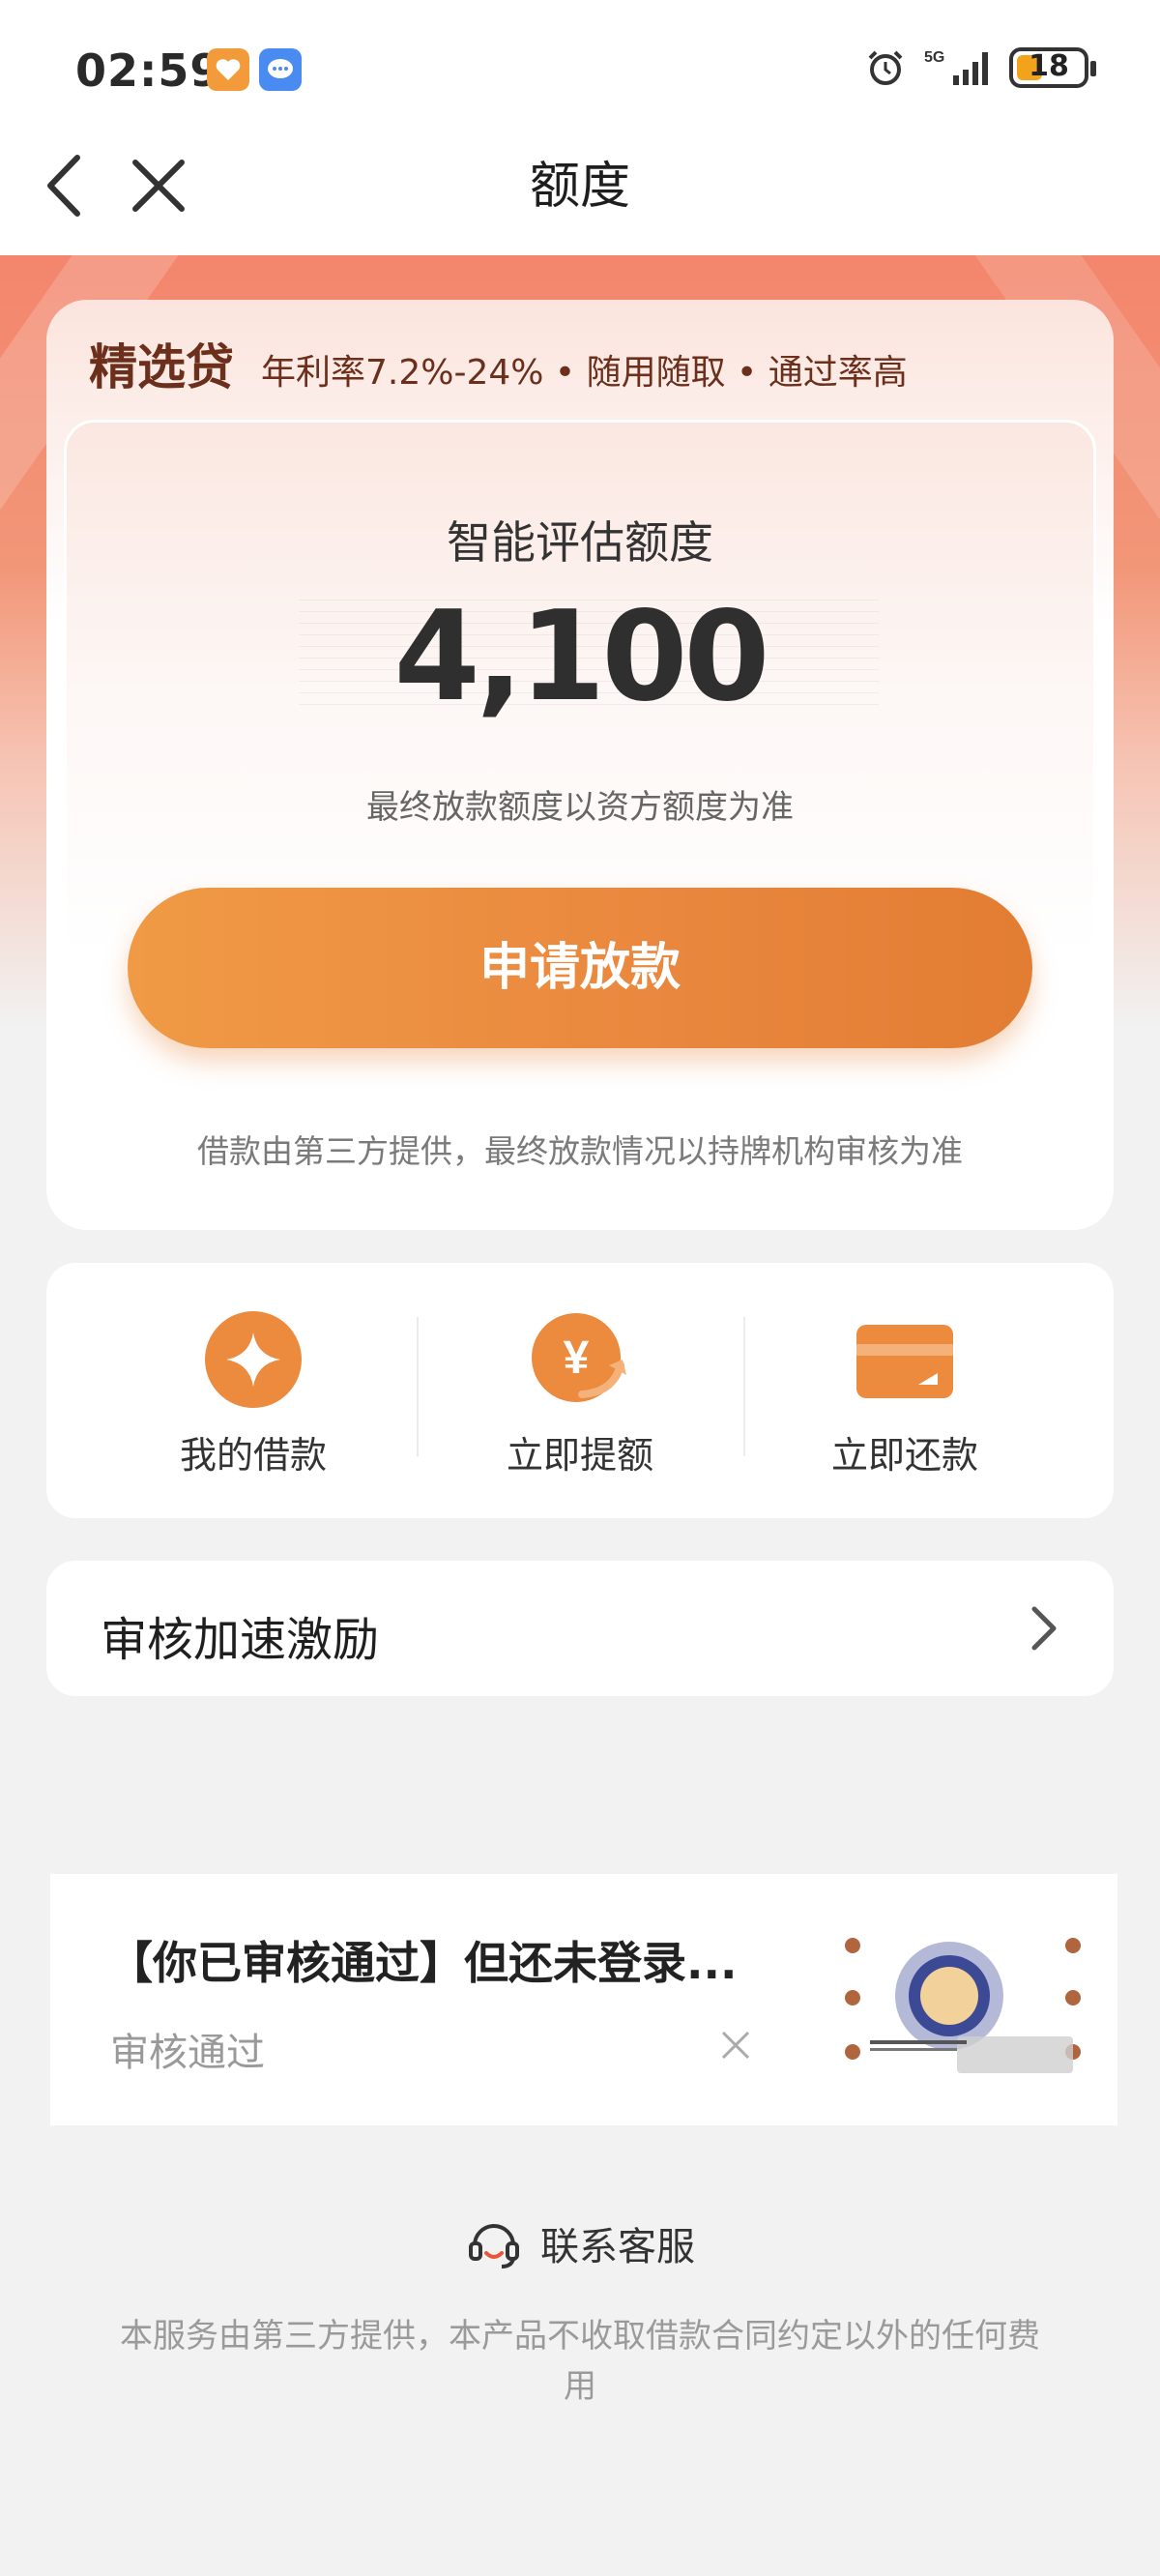  I want to click on svg-text: 5G, so click(934, 57).